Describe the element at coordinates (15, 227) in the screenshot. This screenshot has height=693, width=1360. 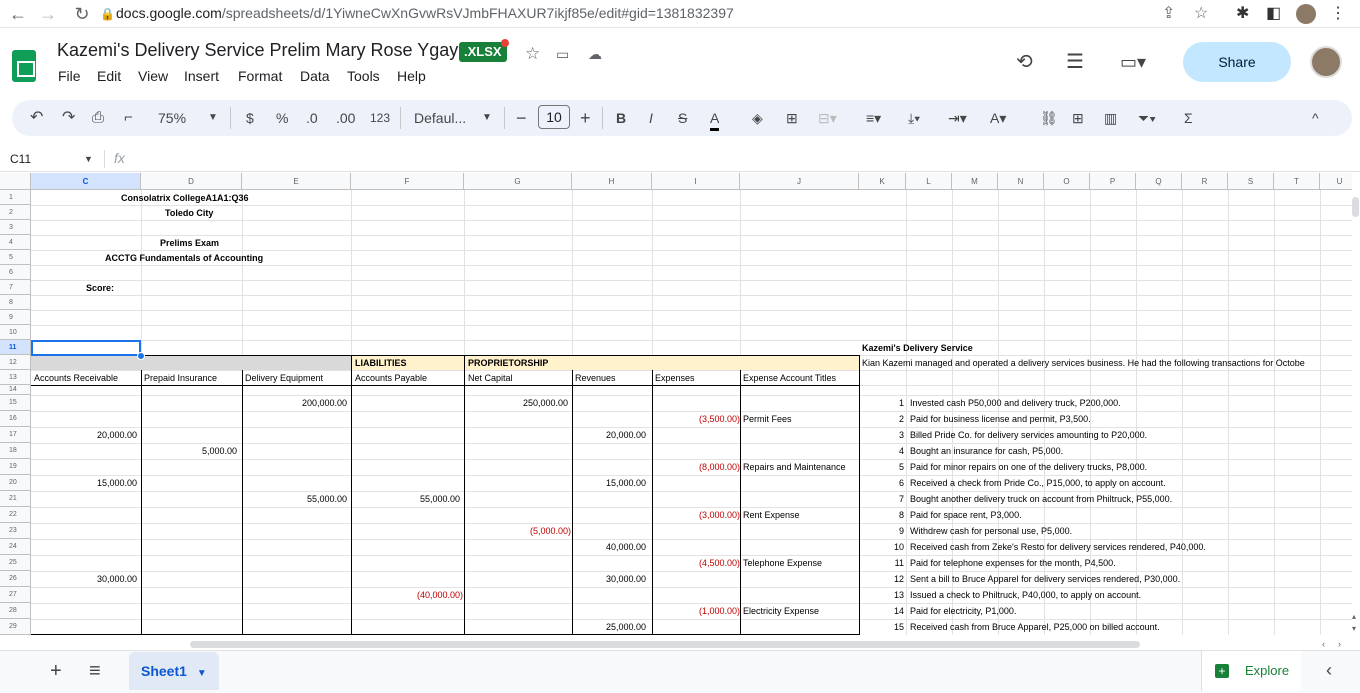
I see `row-header: 3` at that location.